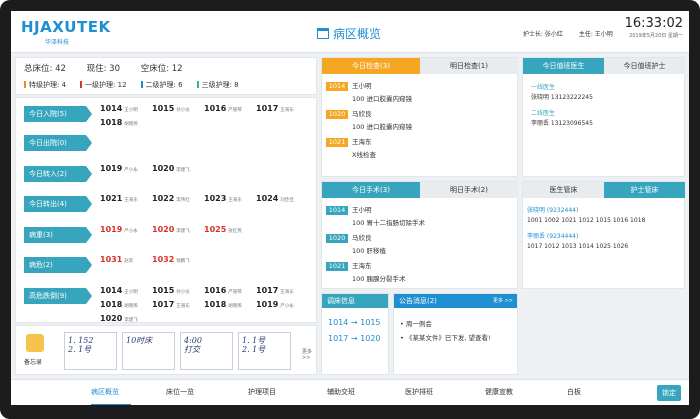  What do you see at coordinates (653, 23) in the screenshot?
I see `clock-time: 16:33:02` at bounding box center [653, 23].